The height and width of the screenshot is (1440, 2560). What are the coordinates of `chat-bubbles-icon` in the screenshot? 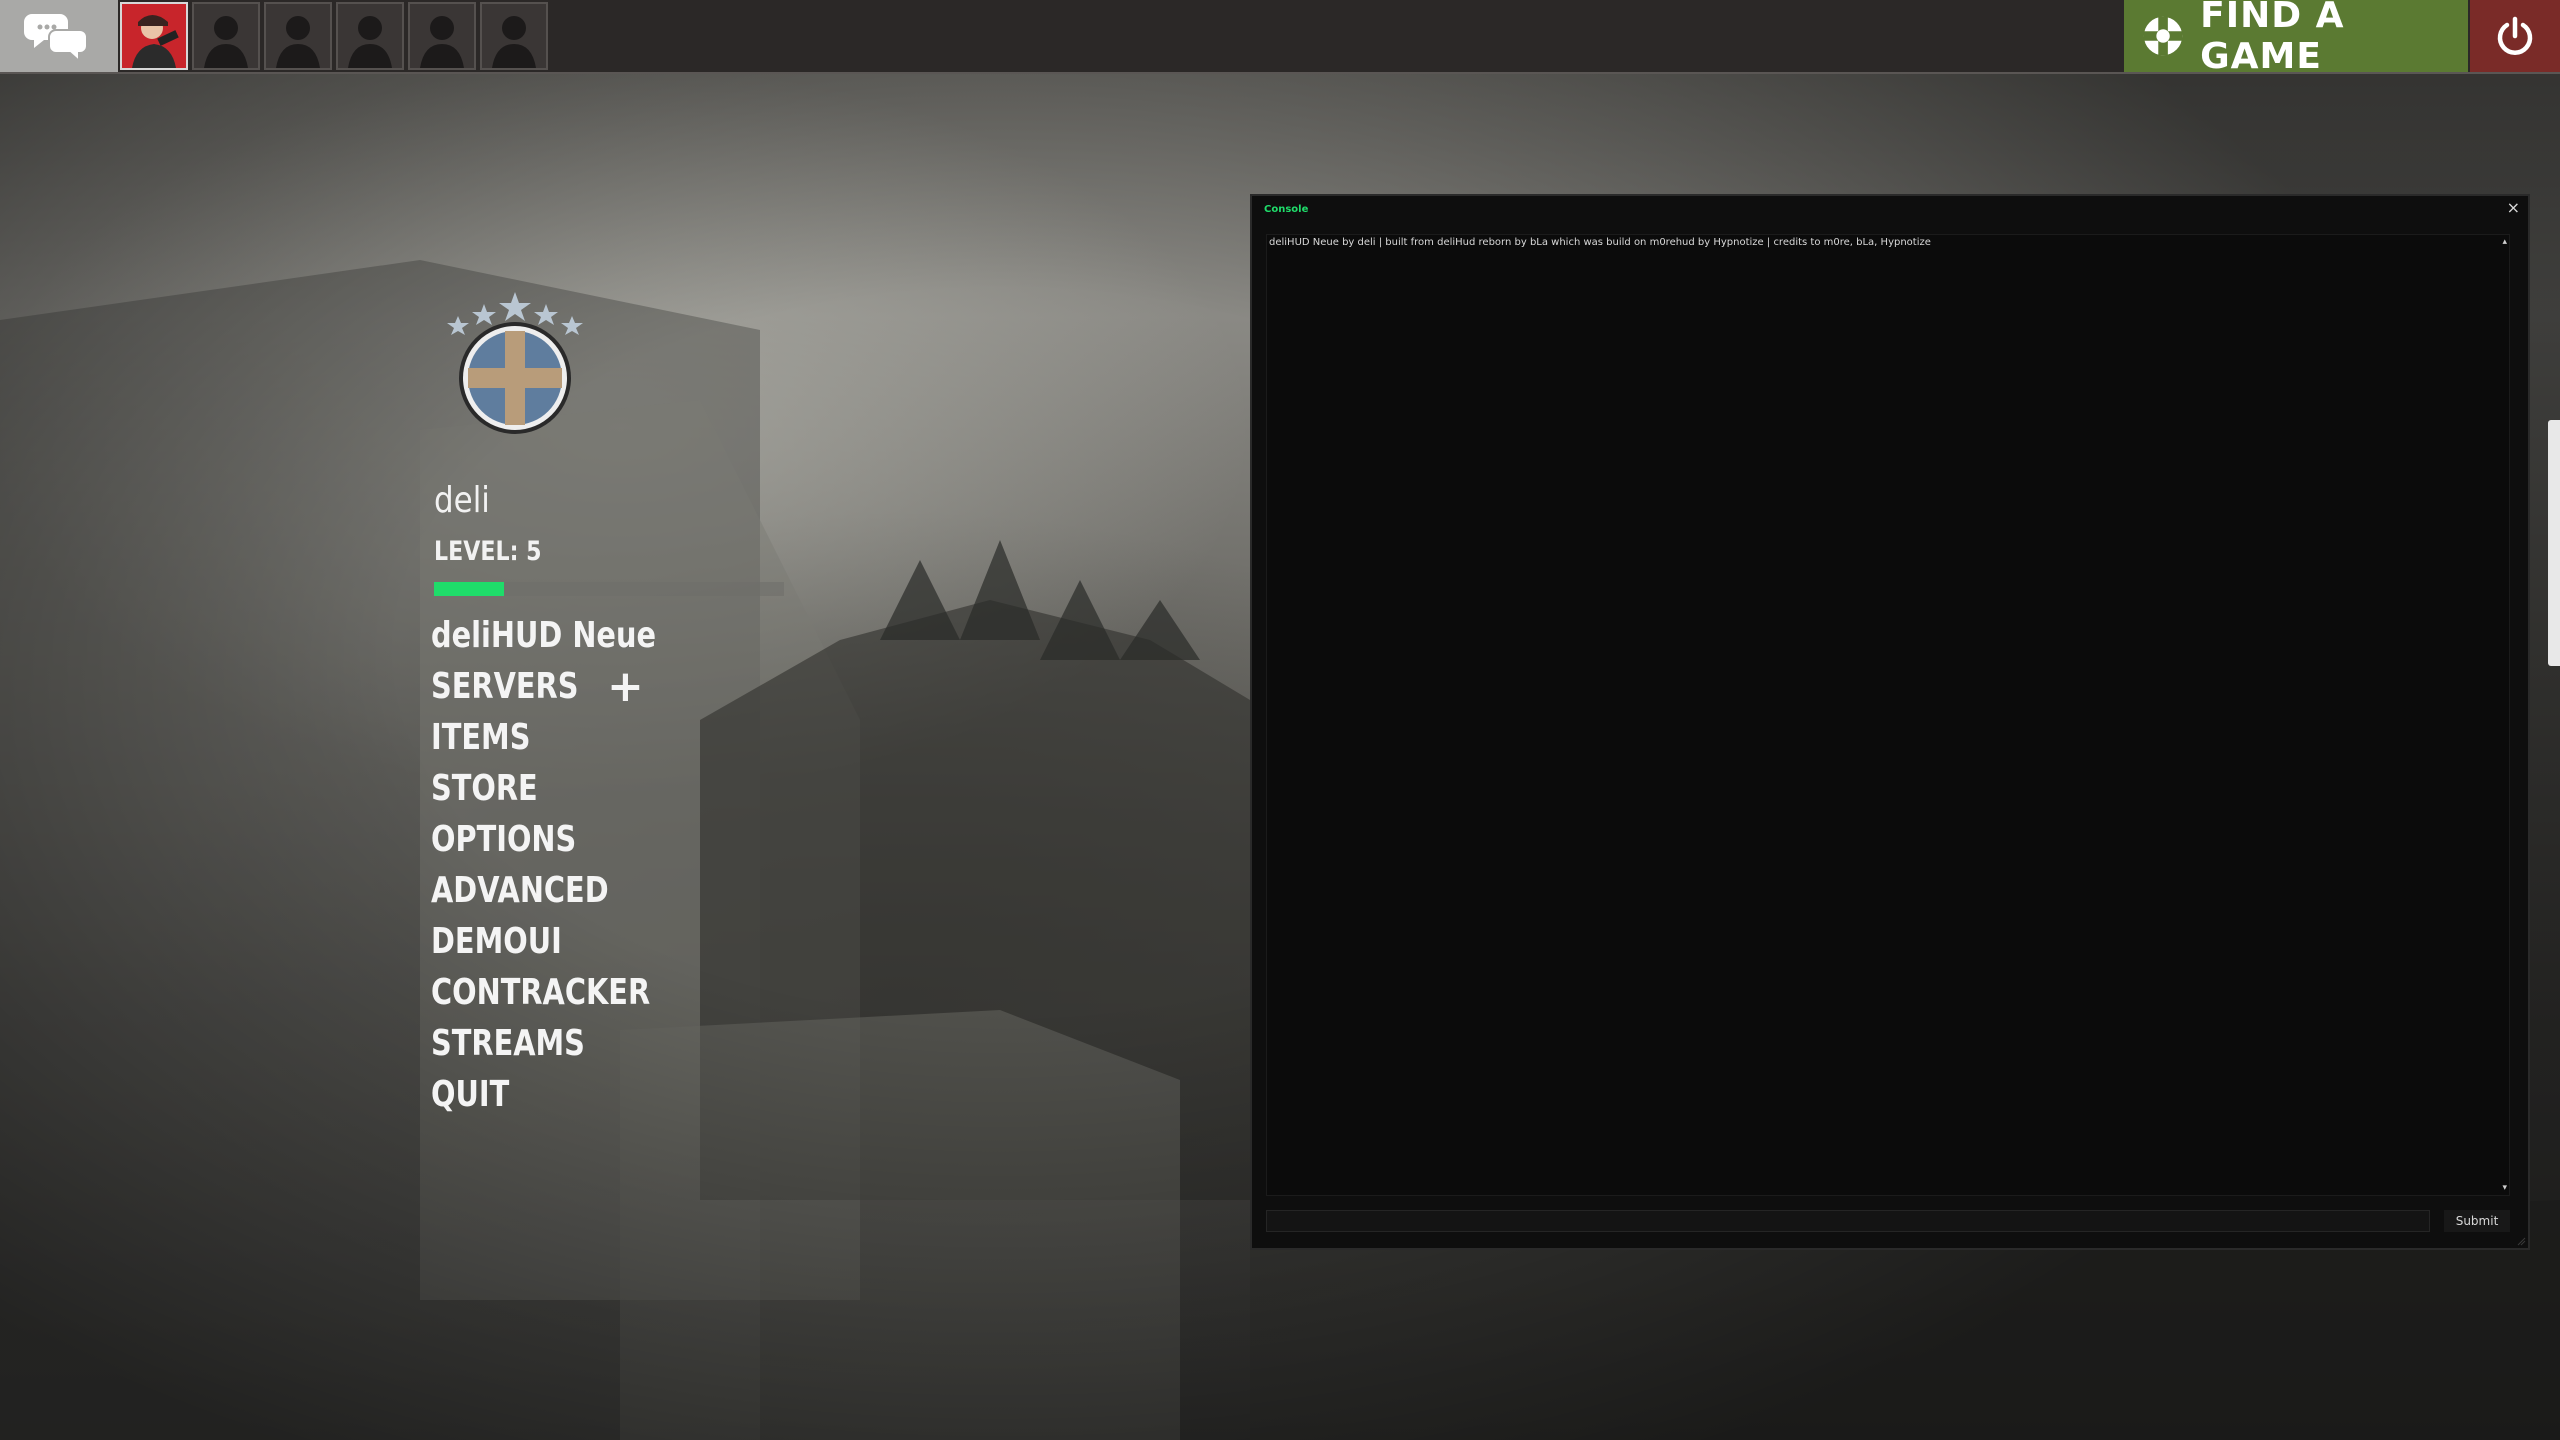 It's located at (56, 39).